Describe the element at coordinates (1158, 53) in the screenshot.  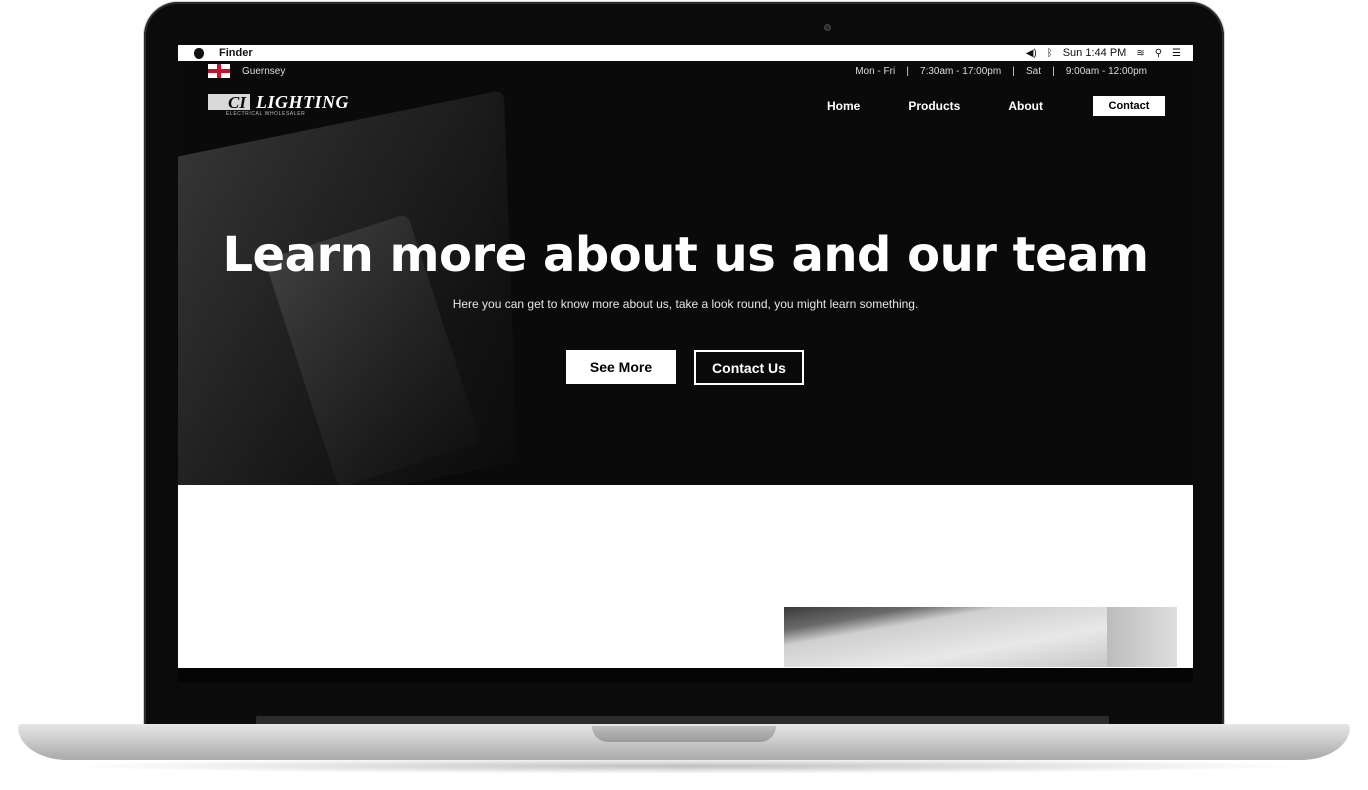
I see `search-icon: ⚲` at that location.